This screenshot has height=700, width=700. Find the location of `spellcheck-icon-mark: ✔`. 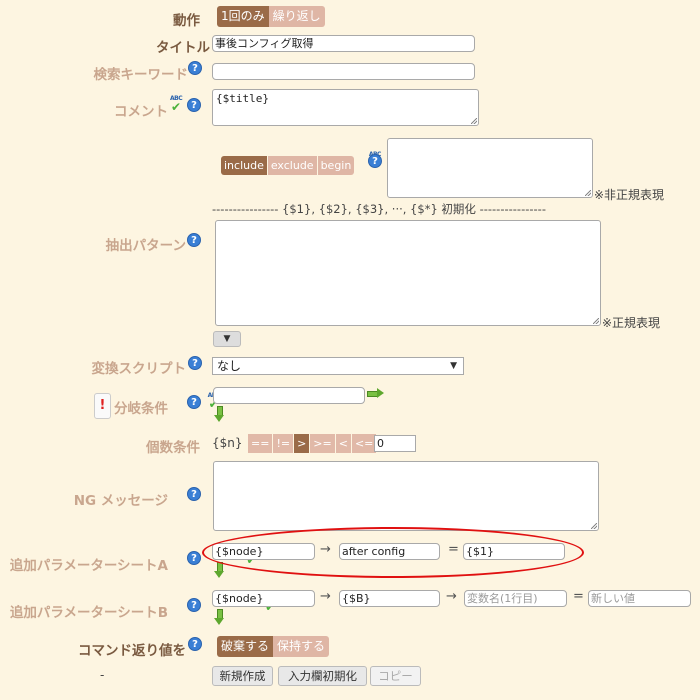

spellcheck-icon-mark: ✔ is located at coordinates (176, 107).